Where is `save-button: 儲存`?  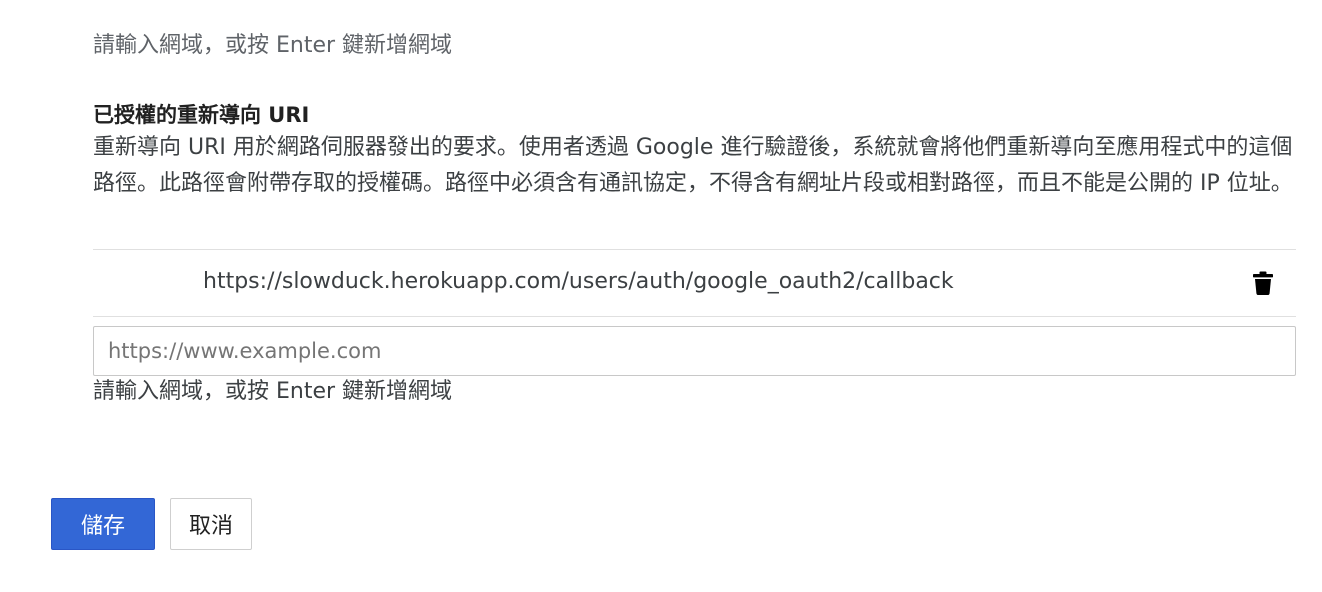 save-button: 儲存 is located at coordinates (103, 524).